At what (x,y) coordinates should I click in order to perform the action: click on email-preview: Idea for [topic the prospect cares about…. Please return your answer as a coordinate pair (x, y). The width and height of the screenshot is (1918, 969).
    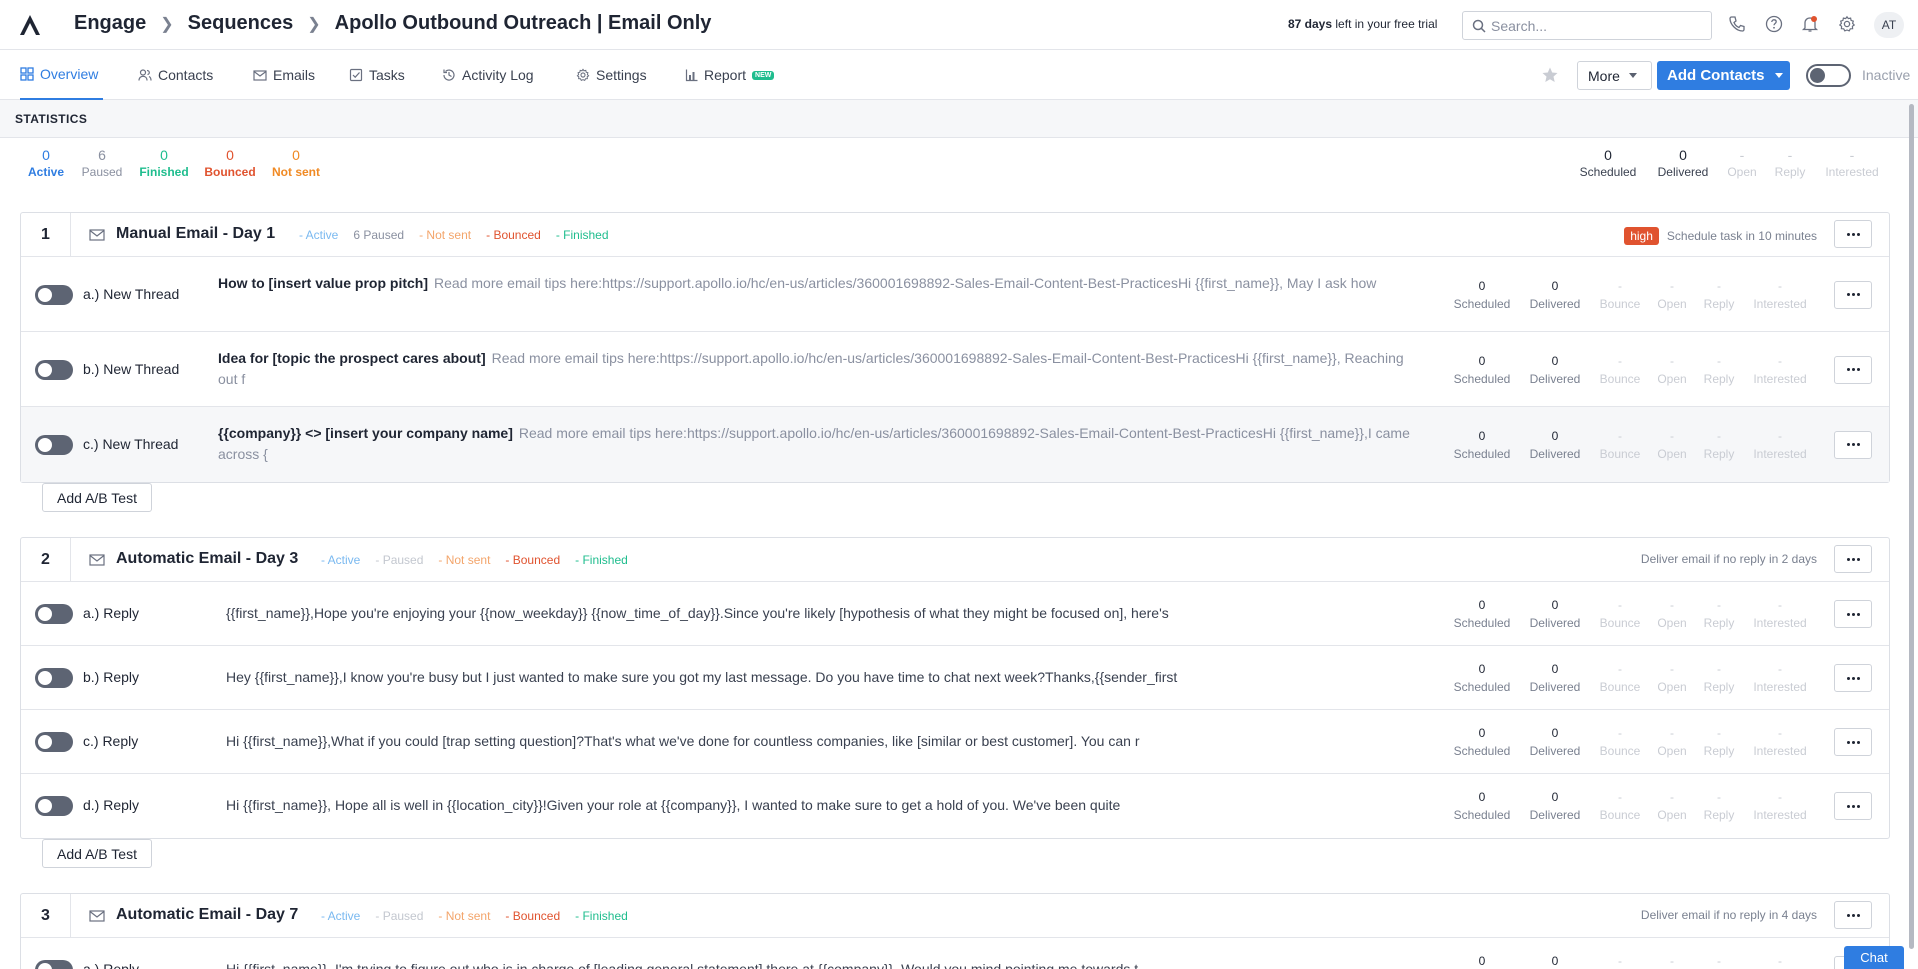
    Looking at the image, I should click on (818, 369).